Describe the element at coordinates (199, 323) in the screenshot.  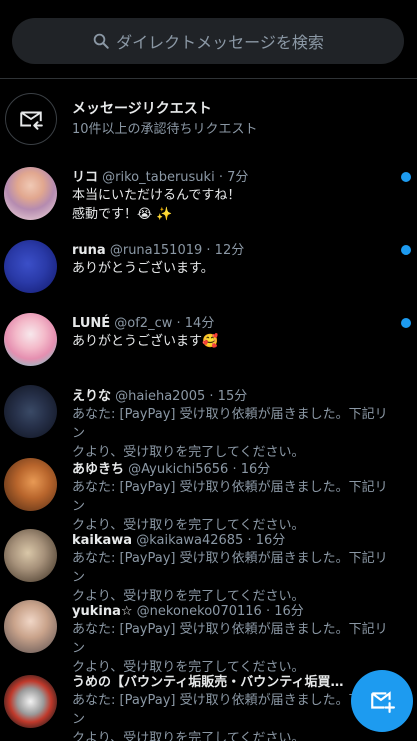
I see `conversation-time: 14分` at that location.